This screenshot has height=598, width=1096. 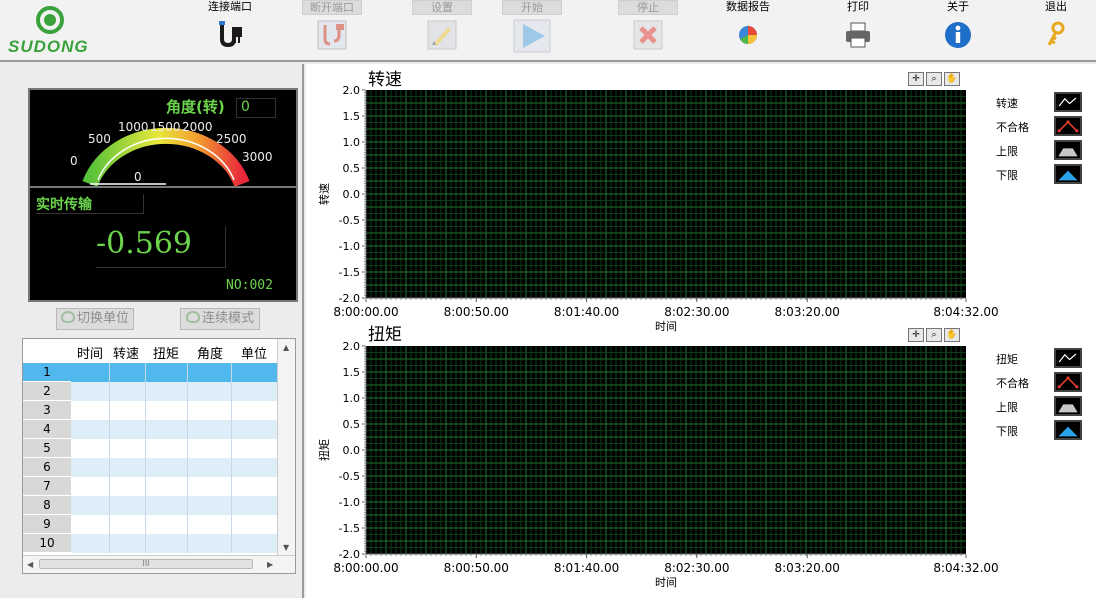 I want to click on table-row: 9, so click(x=150, y=524).